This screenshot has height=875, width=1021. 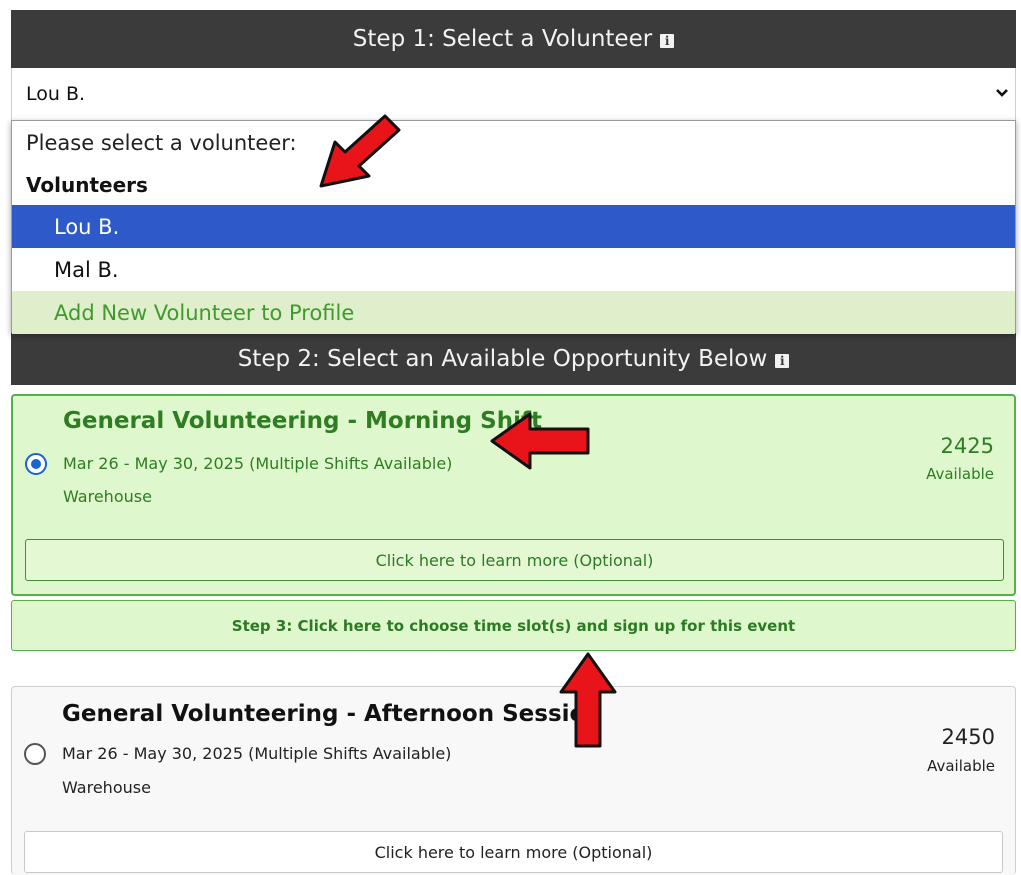 I want to click on dropdown-option-lou: Lou B., so click(x=513, y=226).